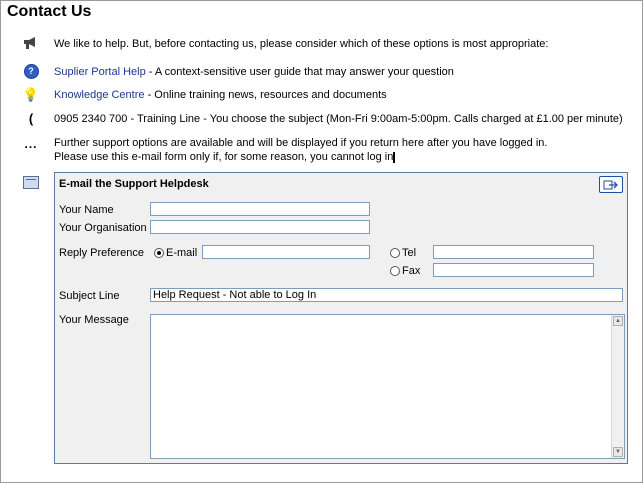  I want to click on mail-tray-icon, so click(31, 182).